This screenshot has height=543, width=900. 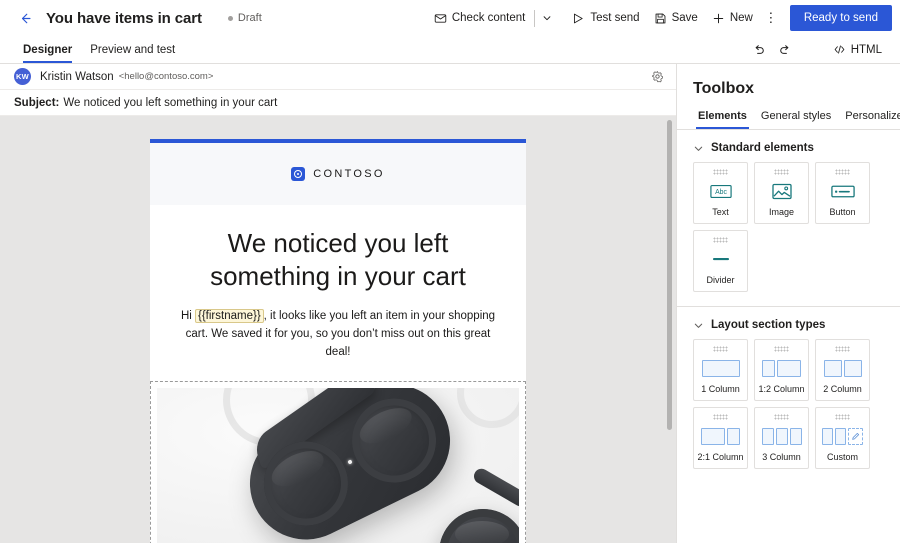 I want to click on tab-general-styles-label: General styles, so click(x=796, y=116).